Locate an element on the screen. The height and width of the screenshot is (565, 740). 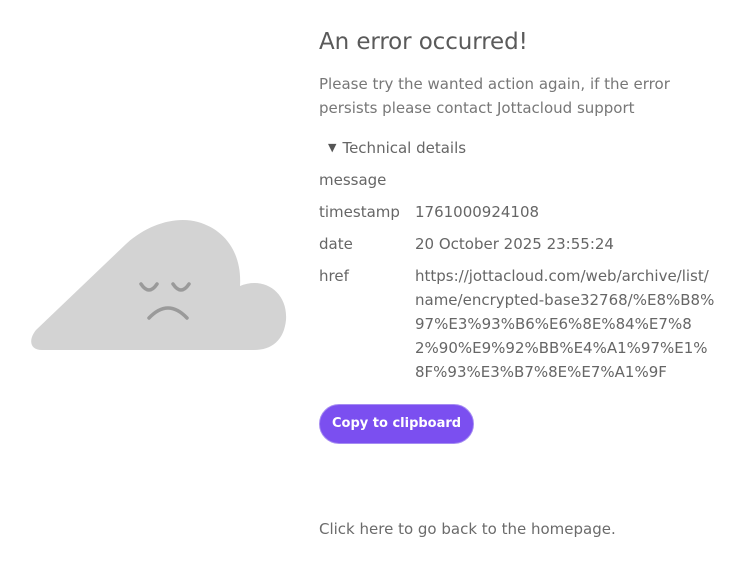
detail-row-message: message is located at coordinates (524, 180).